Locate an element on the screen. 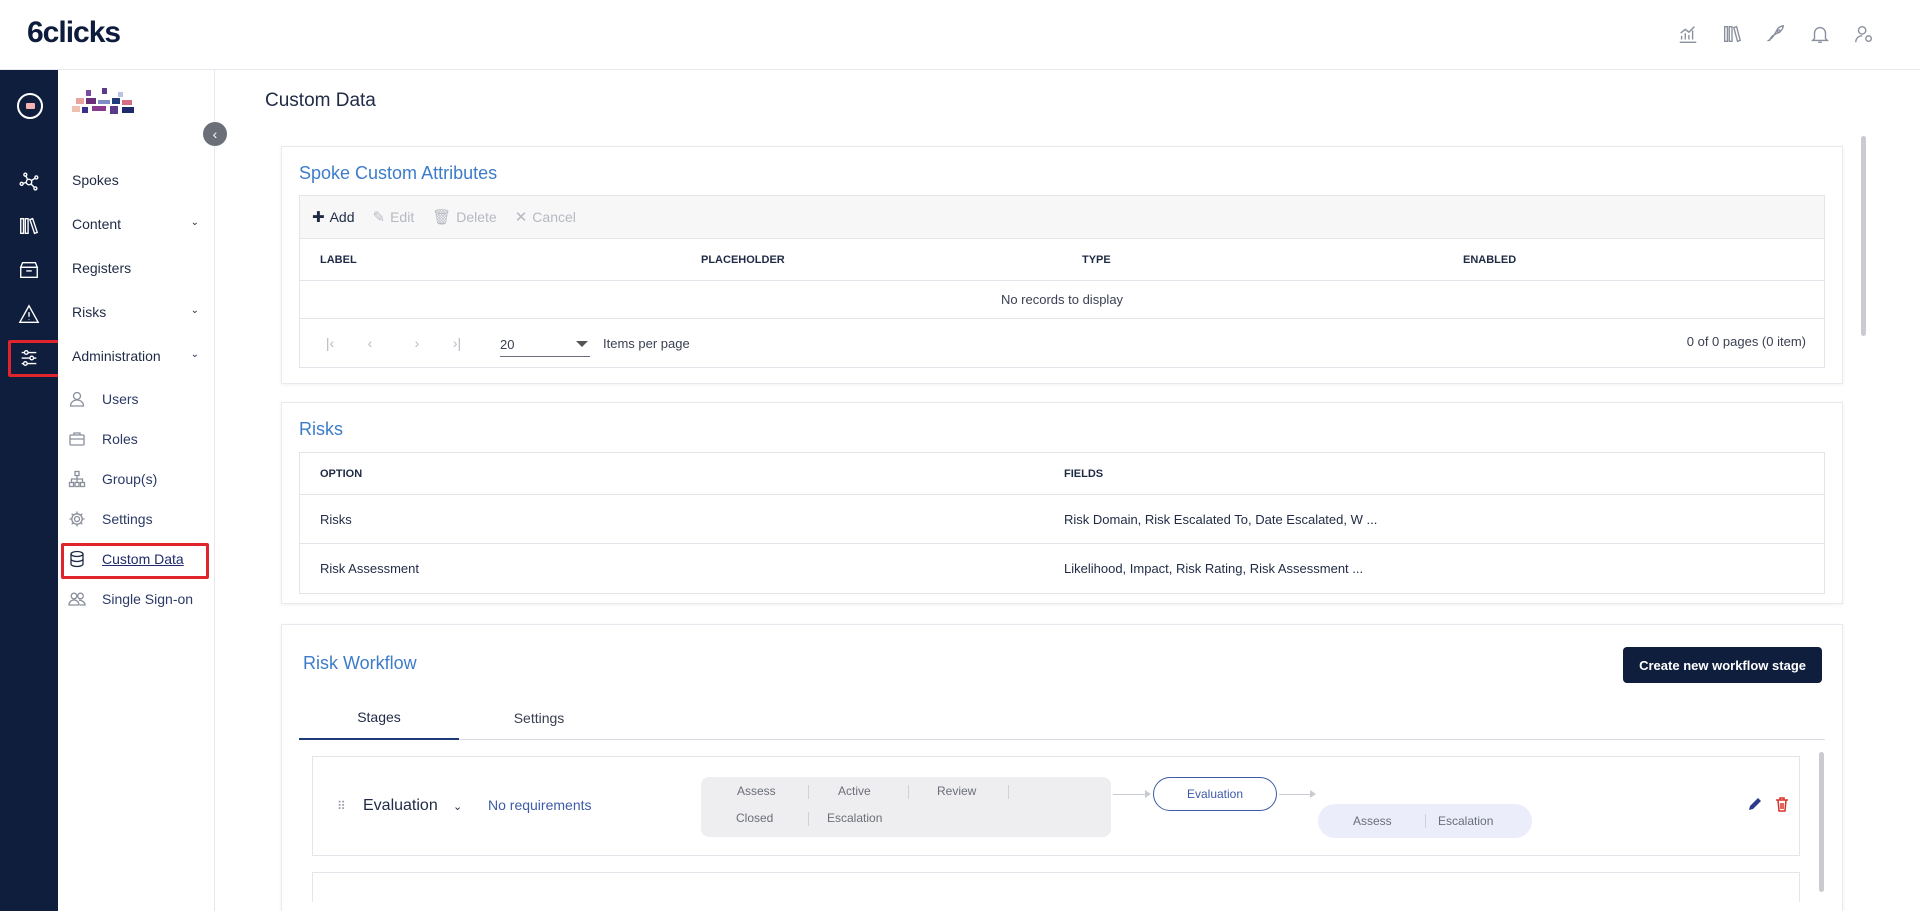  database-icon is located at coordinates (77, 559).